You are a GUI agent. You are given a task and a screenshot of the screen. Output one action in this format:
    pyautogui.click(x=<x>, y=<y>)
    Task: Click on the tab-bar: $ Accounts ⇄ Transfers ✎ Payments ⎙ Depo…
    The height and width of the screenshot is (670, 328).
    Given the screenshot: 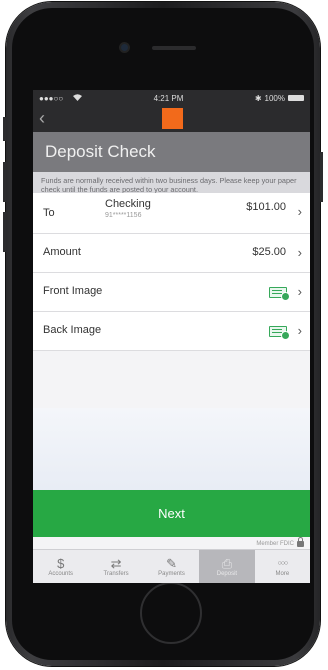 What is the action you would take?
    pyautogui.click(x=171, y=566)
    